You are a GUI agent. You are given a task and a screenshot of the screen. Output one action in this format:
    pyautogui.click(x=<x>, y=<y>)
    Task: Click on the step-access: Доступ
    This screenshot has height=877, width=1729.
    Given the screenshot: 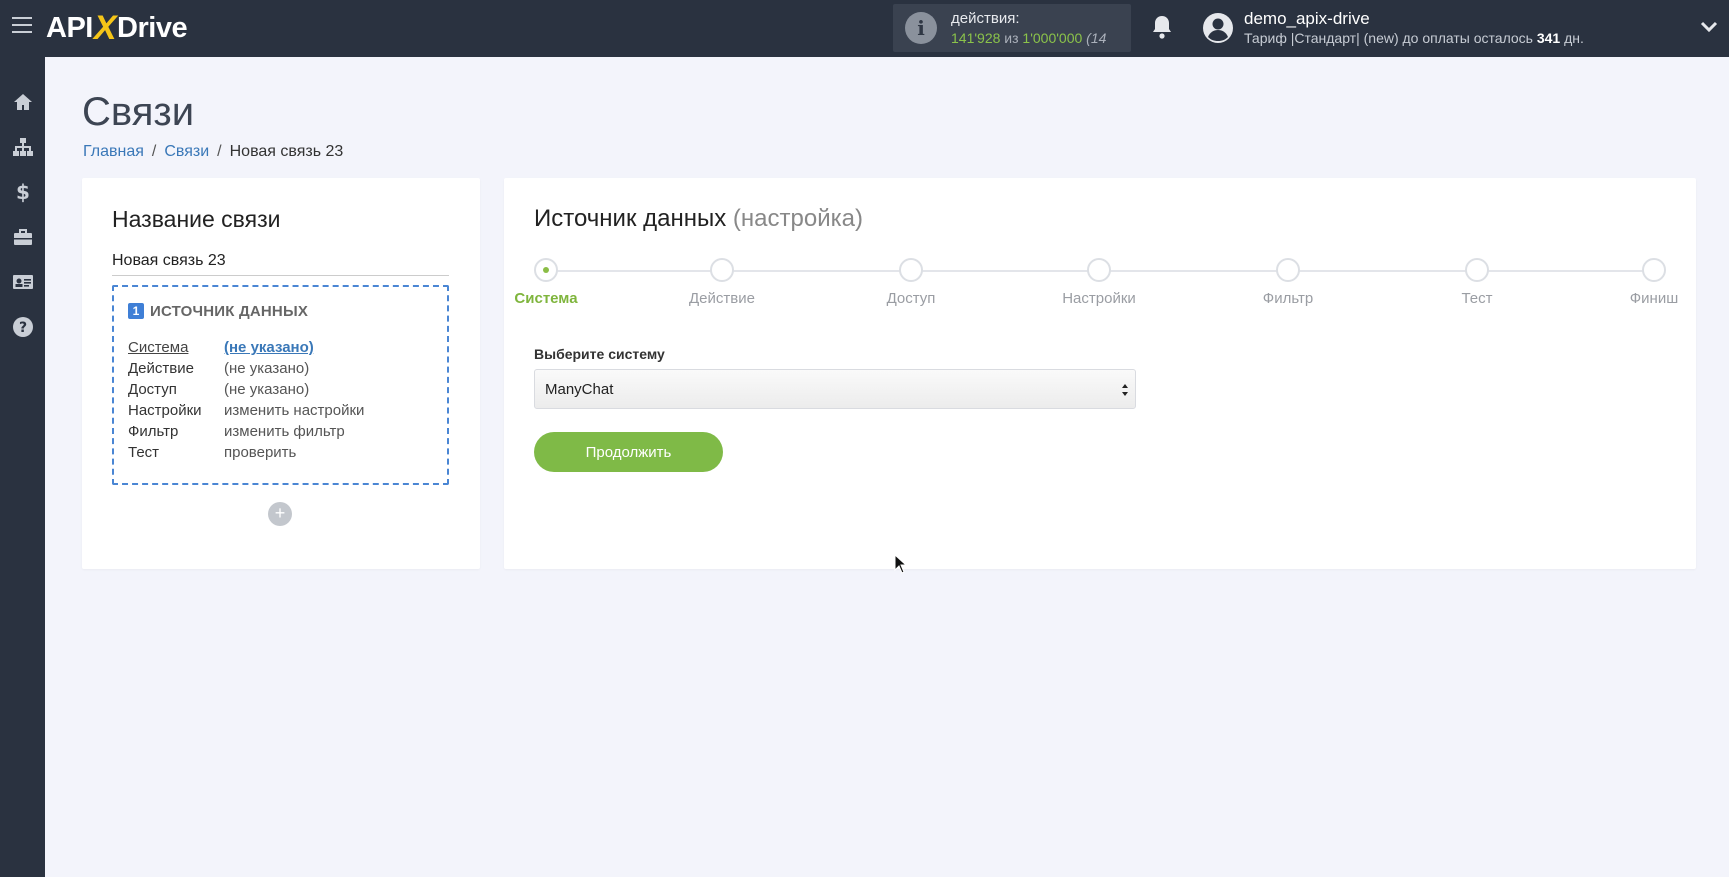 What is the action you would take?
    pyautogui.click(x=911, y=282)
    